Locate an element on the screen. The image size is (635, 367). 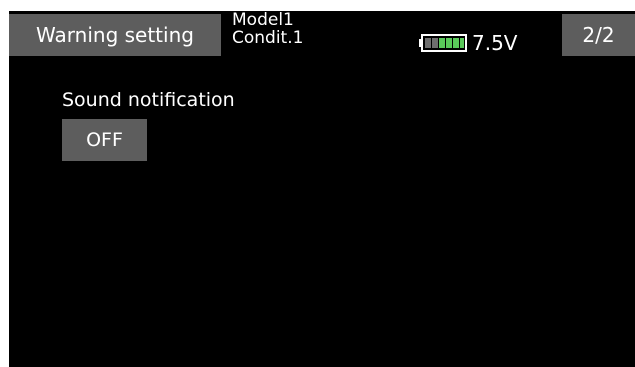
model-info: Model1 Condit.1 is located at coordinates (267, 29).